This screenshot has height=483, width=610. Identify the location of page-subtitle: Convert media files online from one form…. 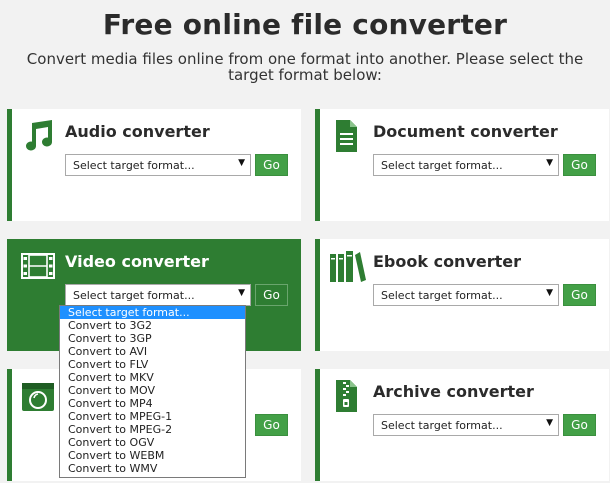
(305, 67).